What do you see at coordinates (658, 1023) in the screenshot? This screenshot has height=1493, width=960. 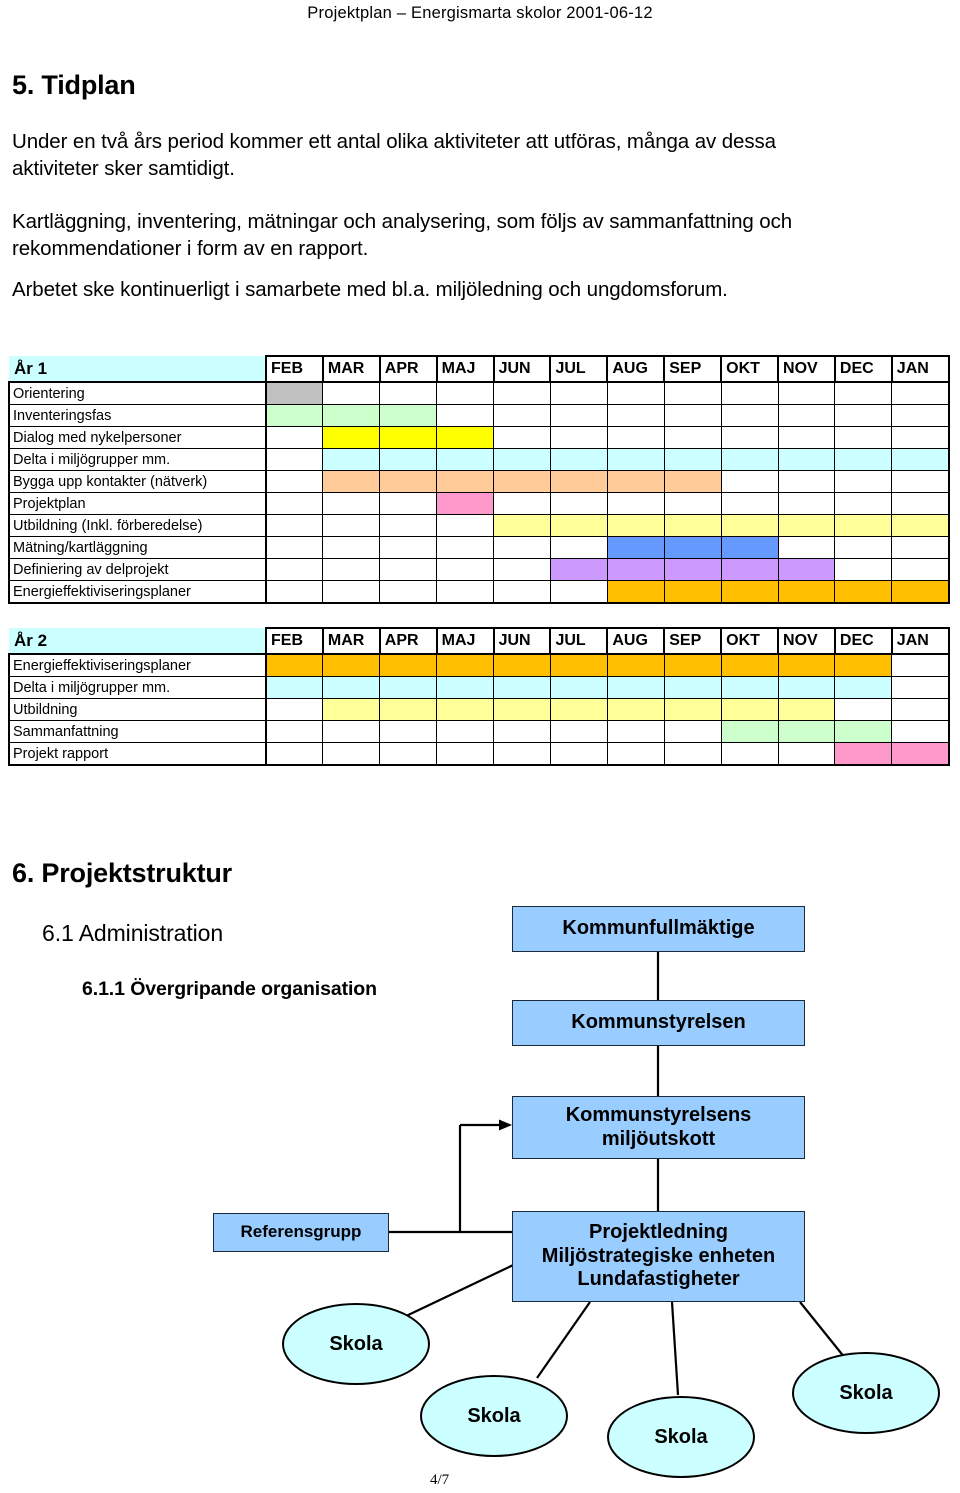 I see `org-box-kommunstyrelsen: Kommunstyrelsen` at bounding box center [658, 1023].